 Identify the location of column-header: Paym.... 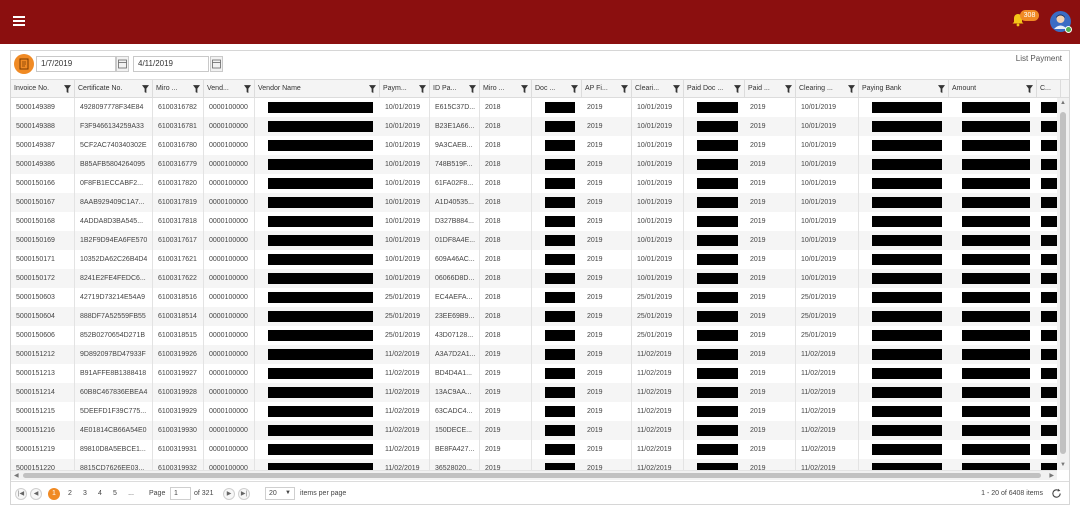
(405, 89).